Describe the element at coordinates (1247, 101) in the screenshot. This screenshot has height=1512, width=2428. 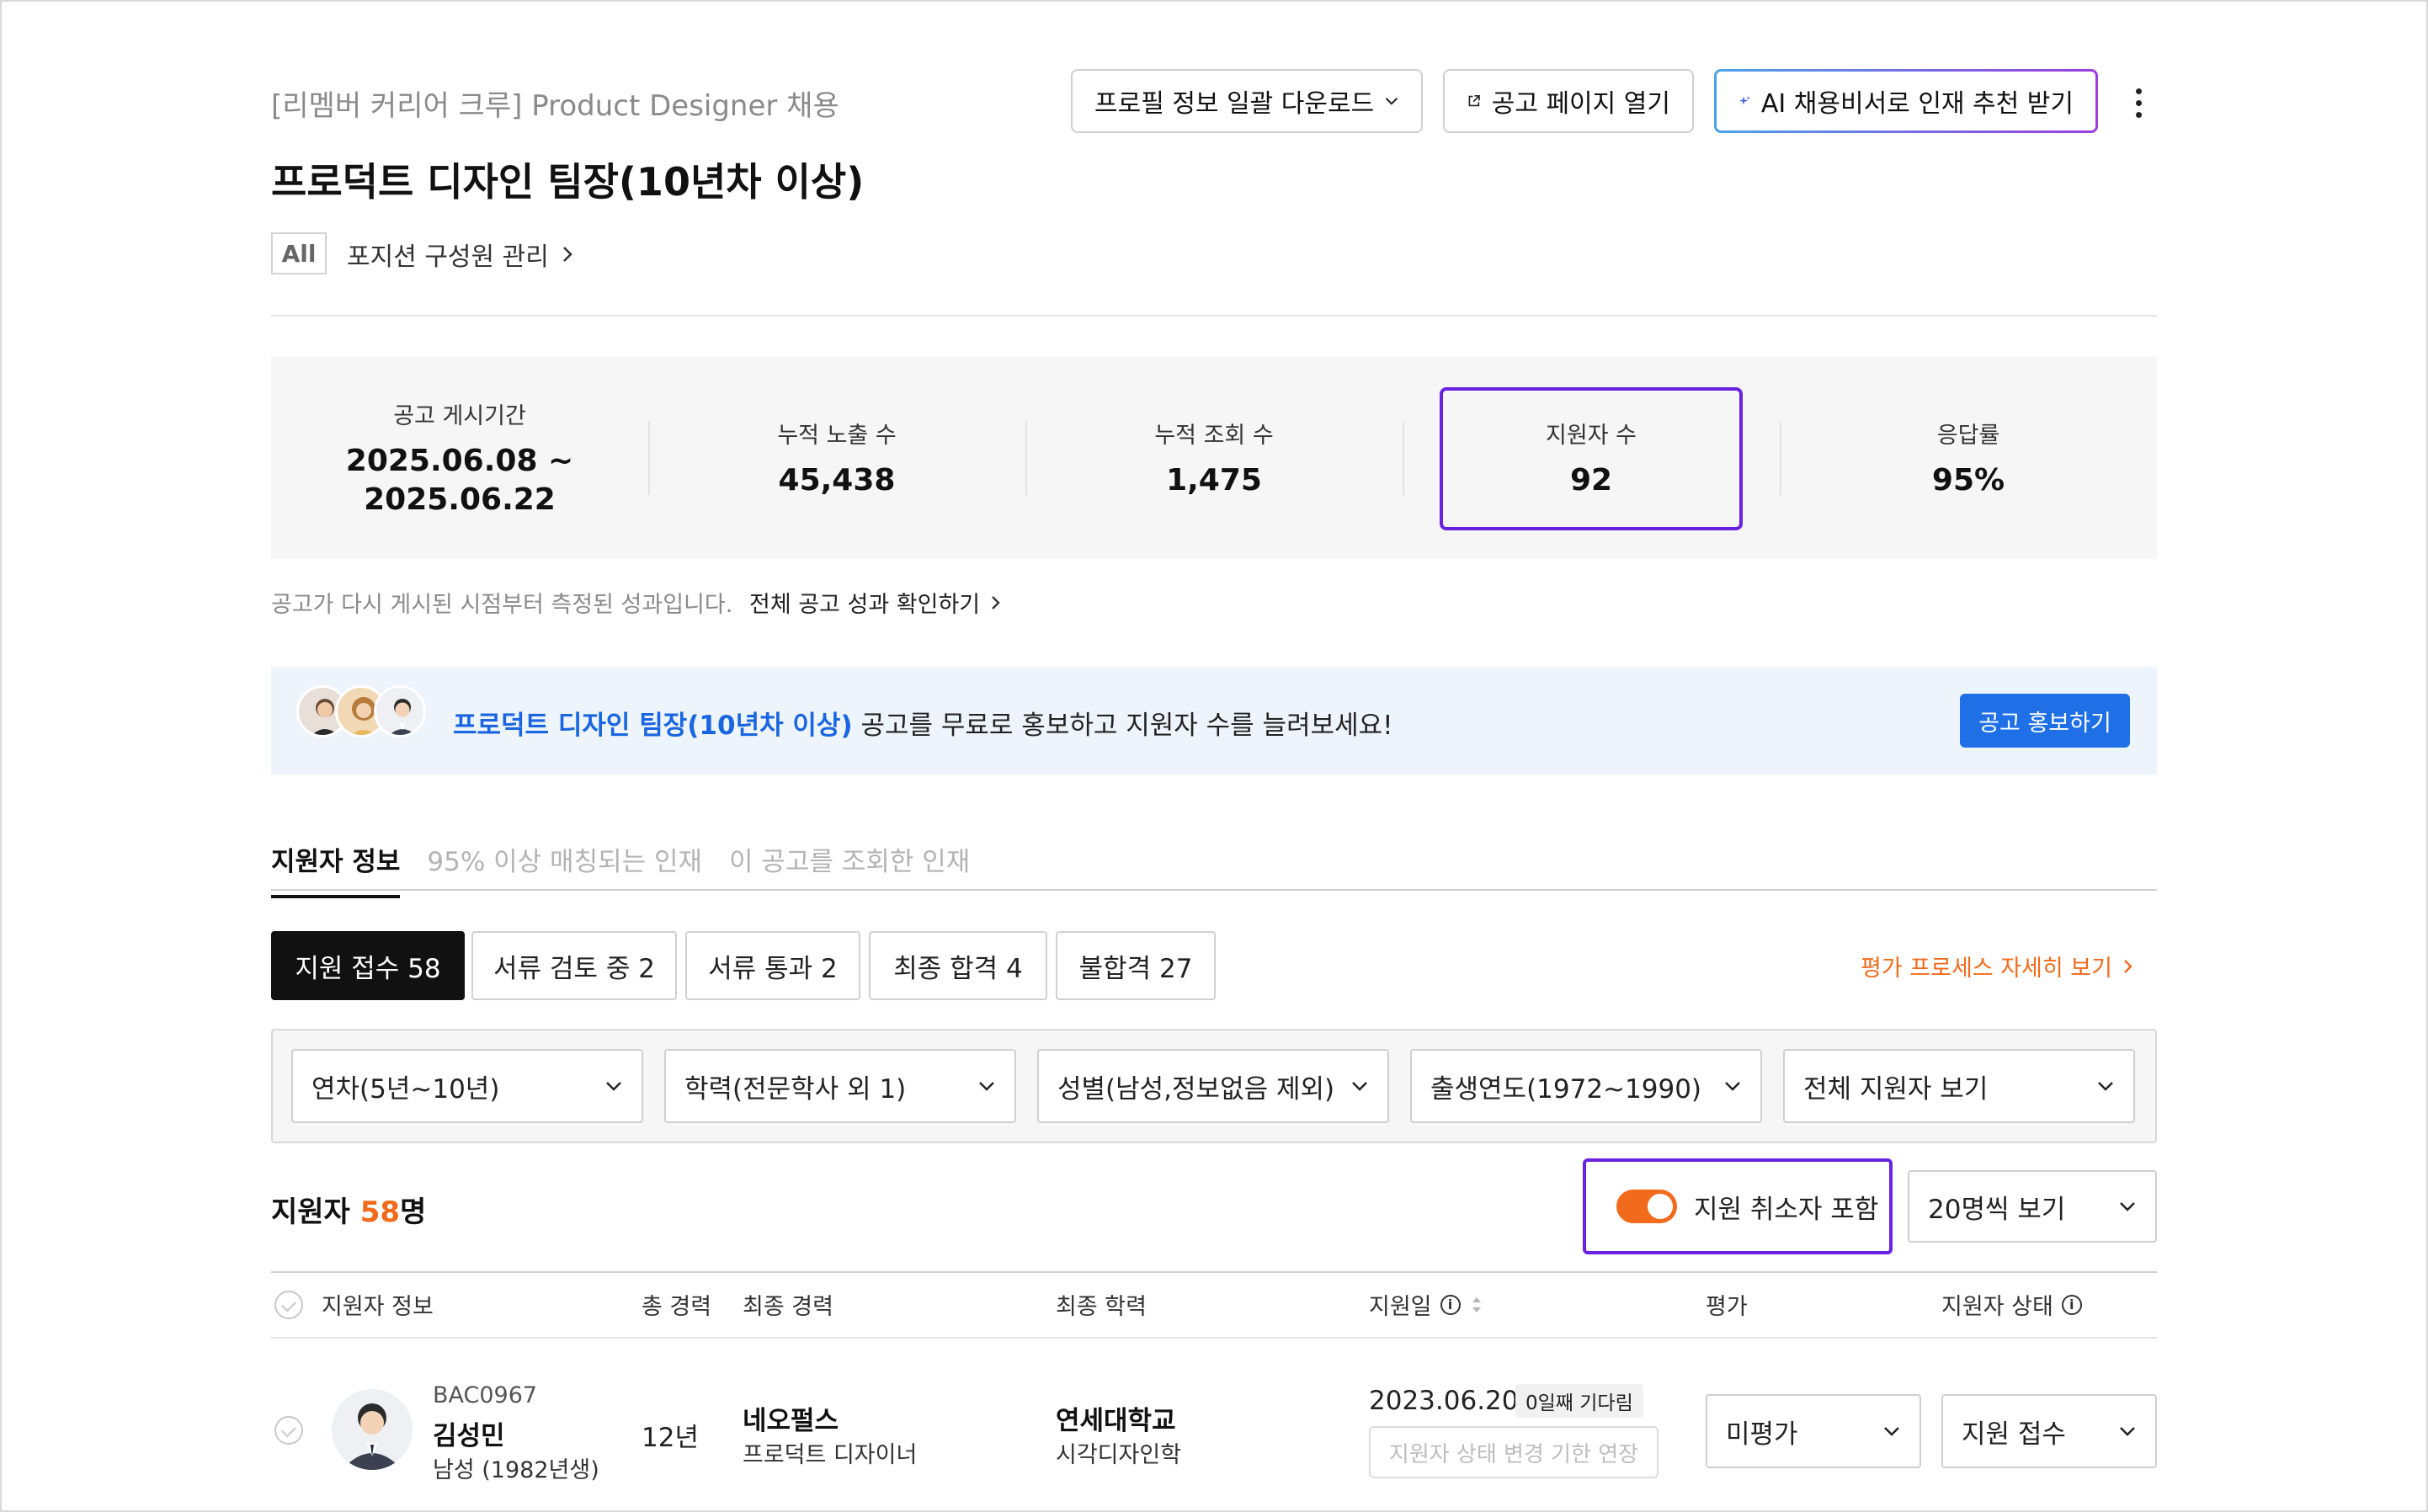
I see `bulk-download-button: 프로필 정보 일괄 다운로드` at that location.